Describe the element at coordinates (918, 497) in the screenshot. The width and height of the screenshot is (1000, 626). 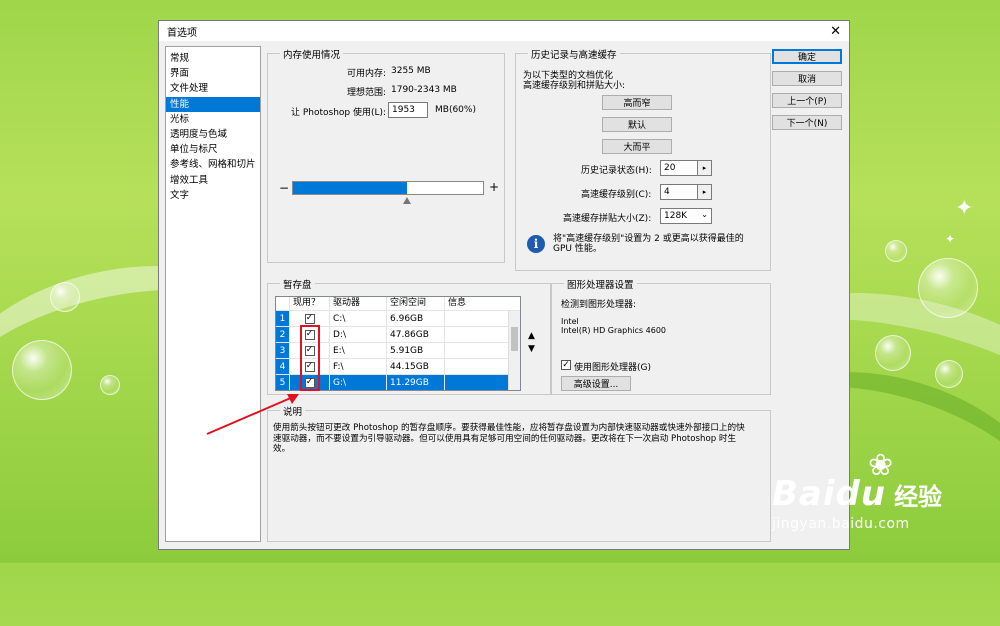
I see `logo-cn: 经验` at that location.